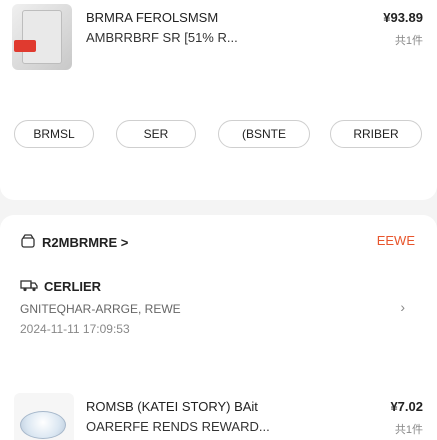  I want to click on delivery-icon, so click(29, 286).